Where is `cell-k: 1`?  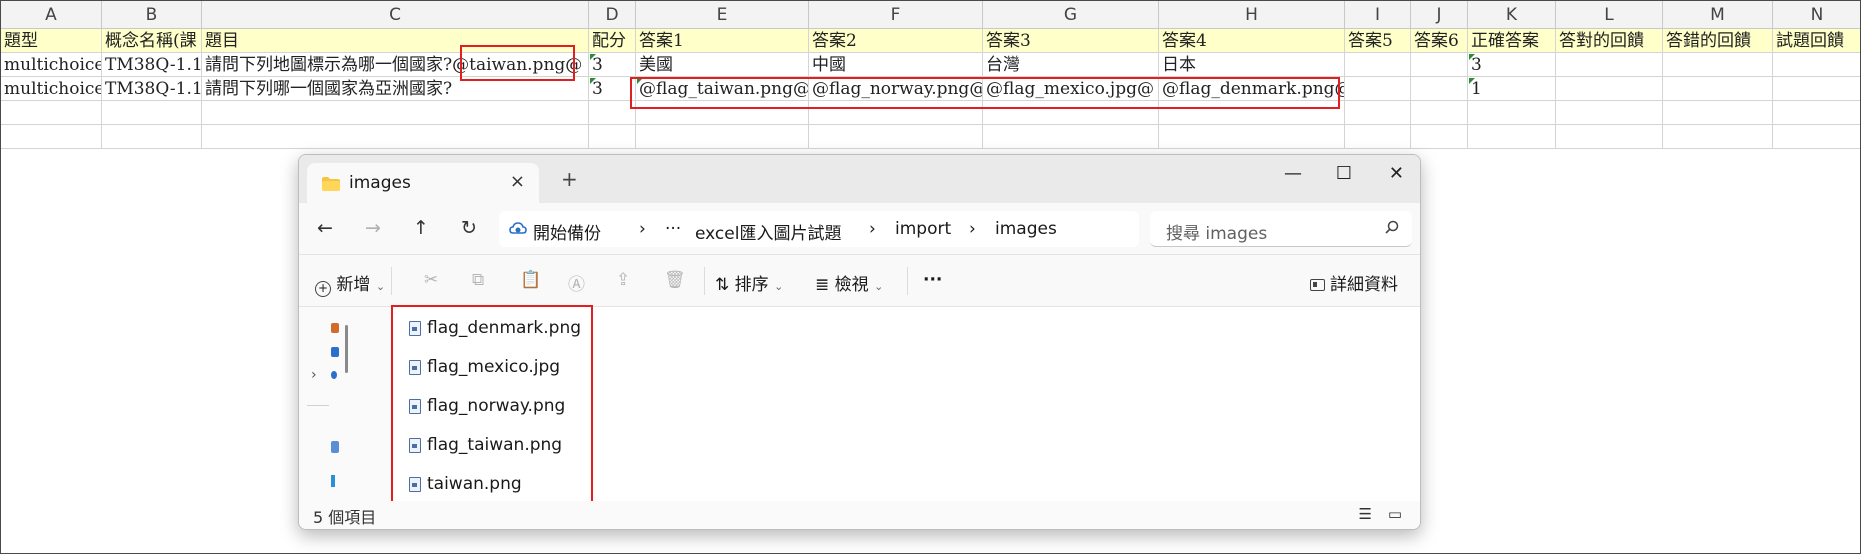 cell-k: 1 is located at coordinates (1512, 89).